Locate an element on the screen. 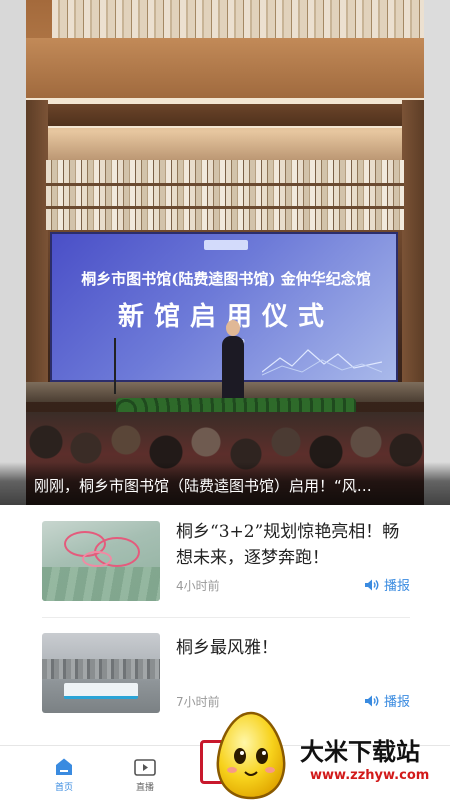 Image resolution: width=450 pixels, height=800 pixels. screen-logo is located at coordinates (226, 245).